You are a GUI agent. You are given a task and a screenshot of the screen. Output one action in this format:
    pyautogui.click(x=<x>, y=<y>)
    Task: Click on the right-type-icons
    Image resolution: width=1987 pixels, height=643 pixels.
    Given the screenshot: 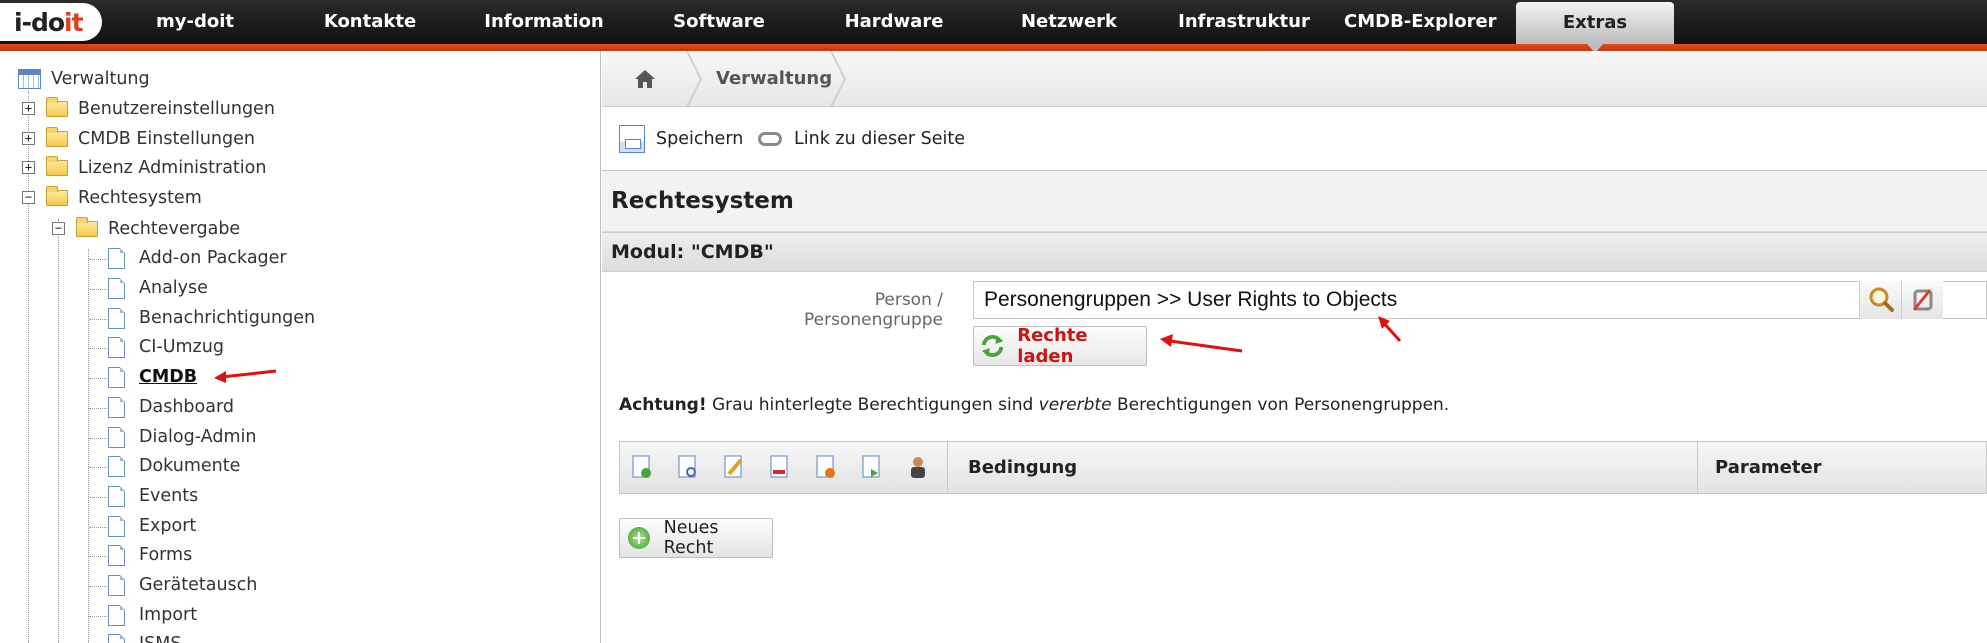 What is the action you would take?
    pyautogui.click(x=784, y=467)
    